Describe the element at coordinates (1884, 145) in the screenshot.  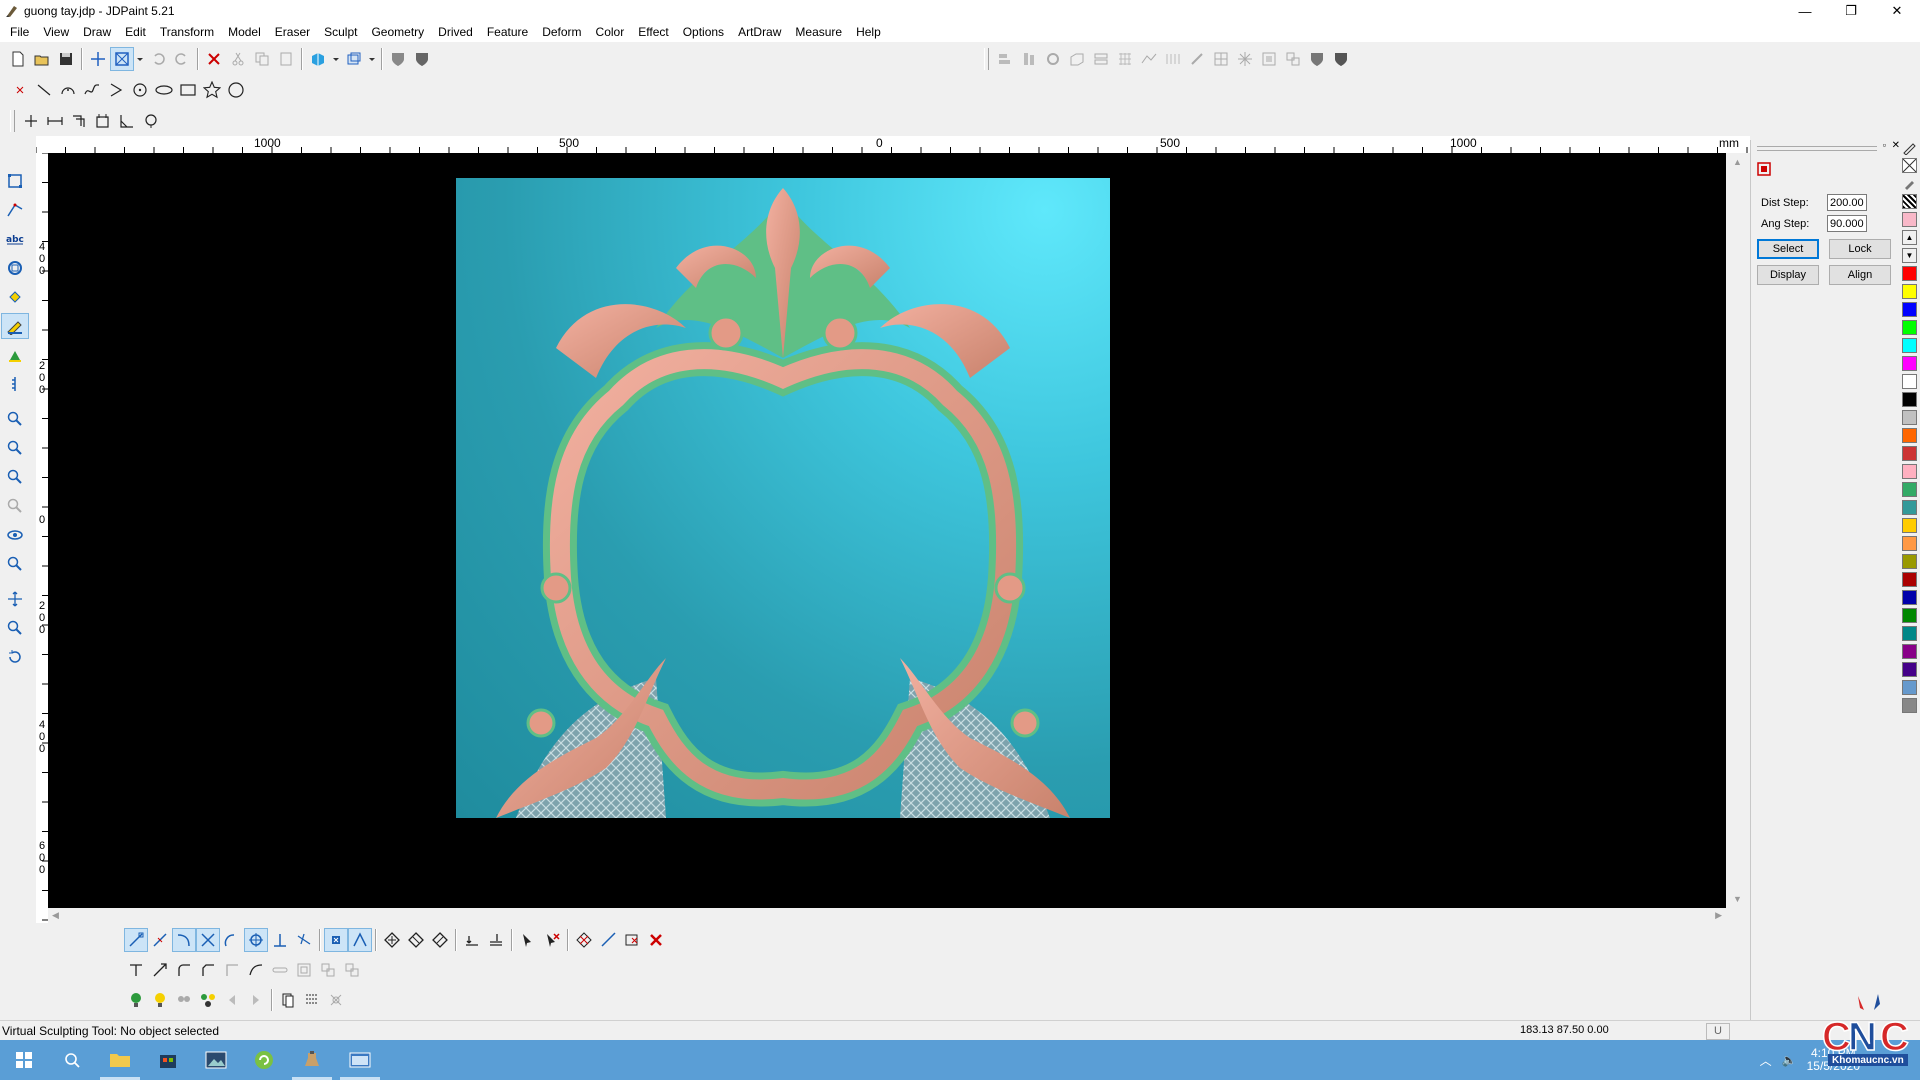
I see `panel-float-icon: ▫` at that location.